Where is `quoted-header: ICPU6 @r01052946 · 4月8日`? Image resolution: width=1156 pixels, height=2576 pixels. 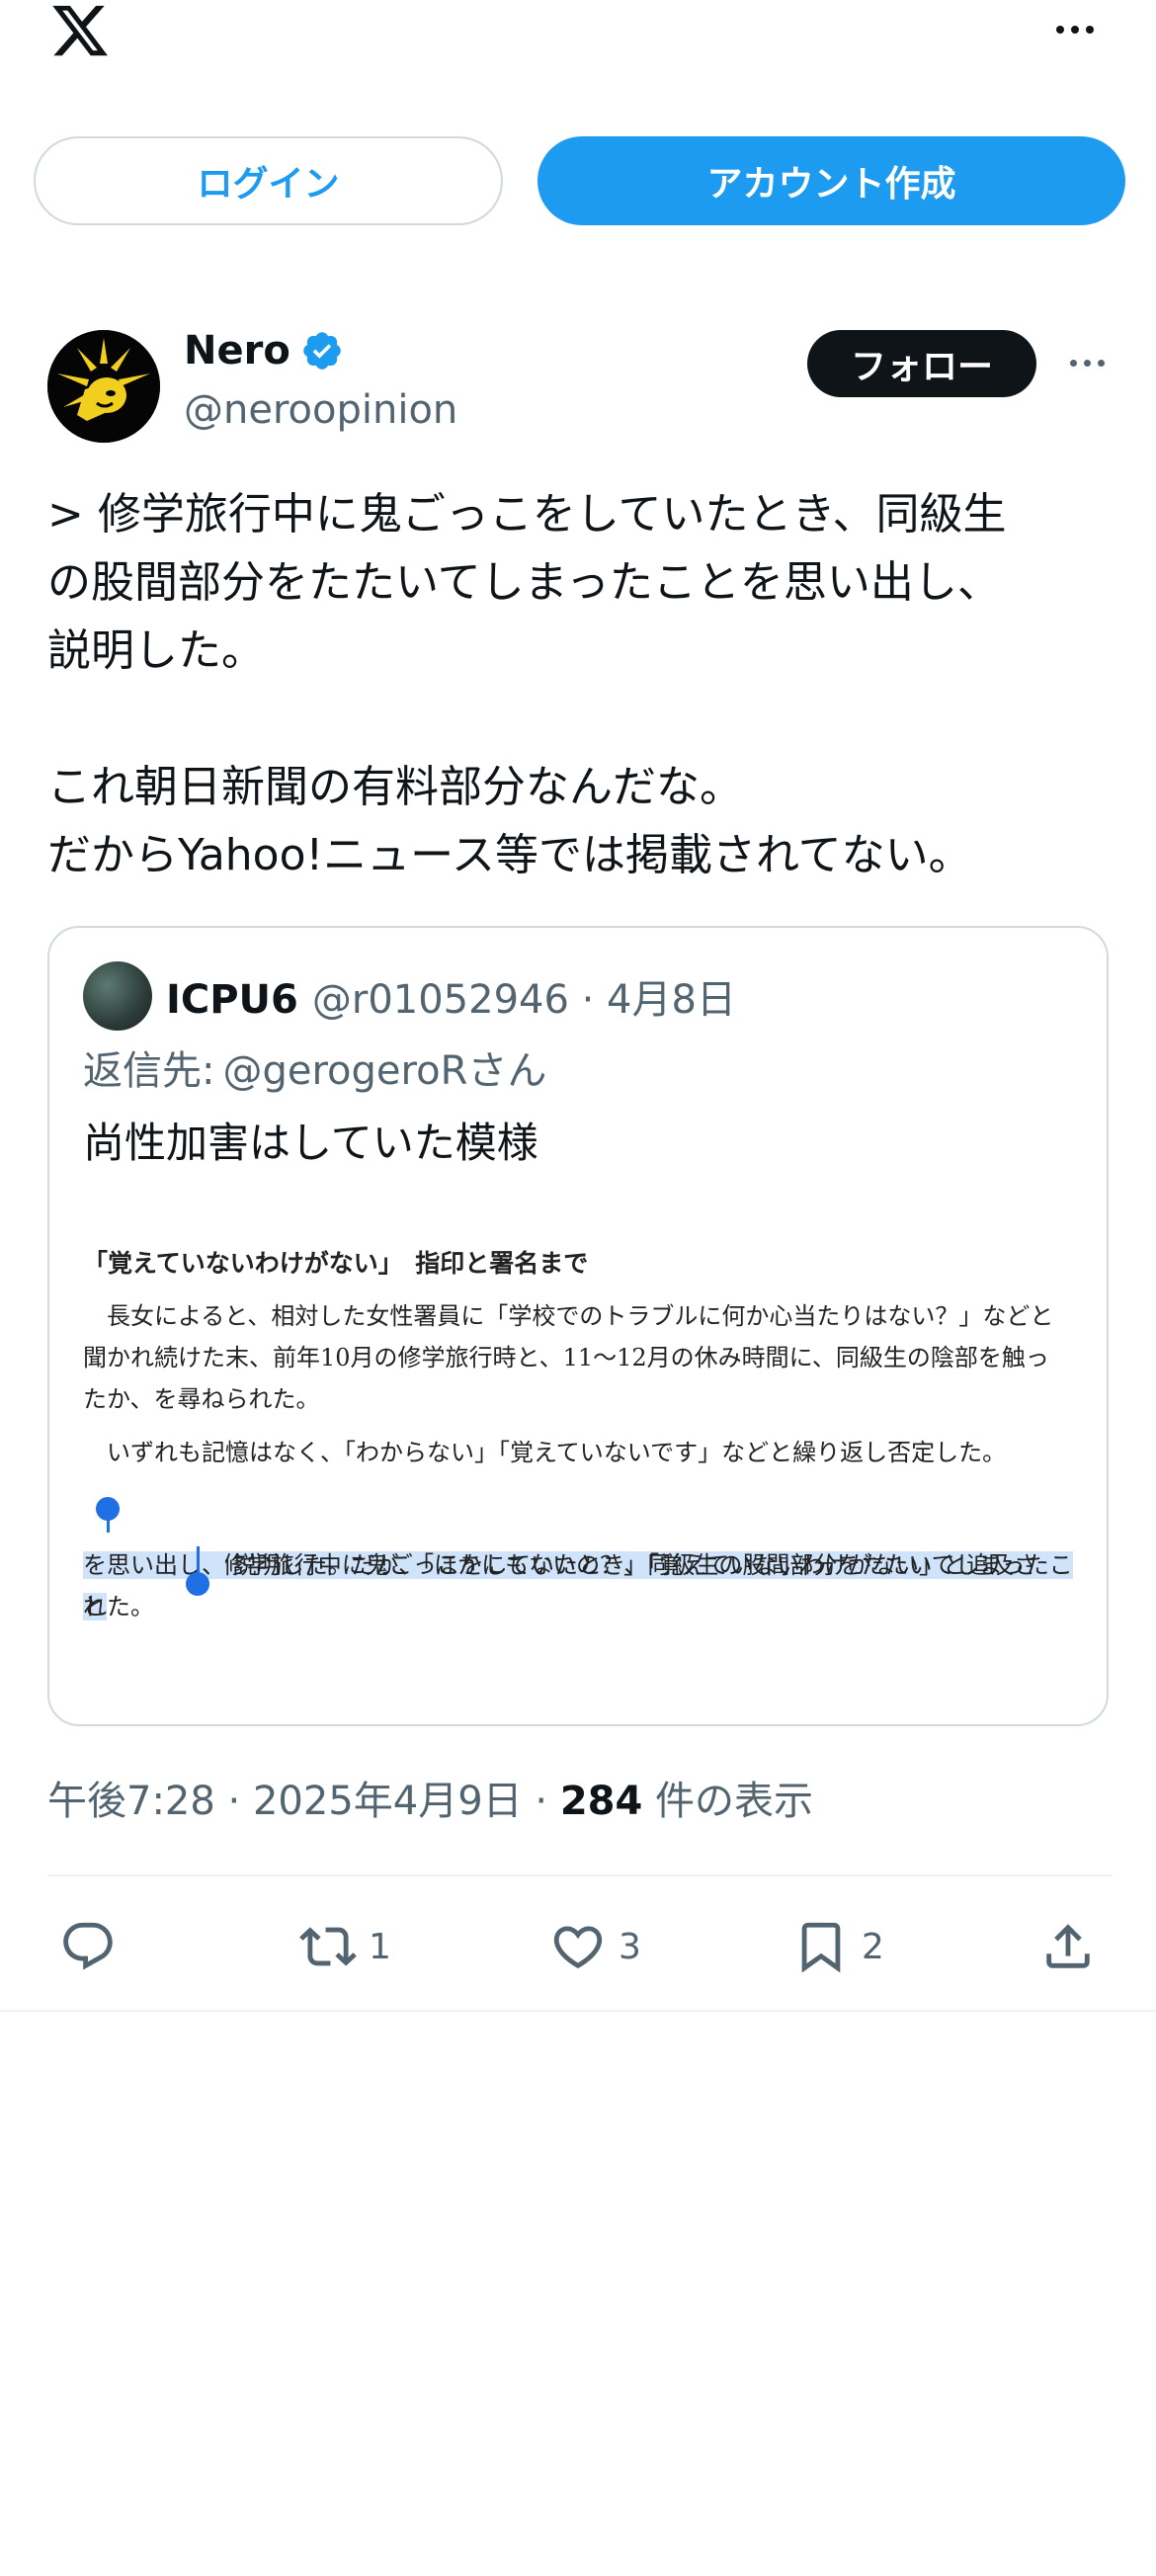
quoted-header: ICPU6 @r01052946 · 4月8日 is located at coordinates (451, 996).